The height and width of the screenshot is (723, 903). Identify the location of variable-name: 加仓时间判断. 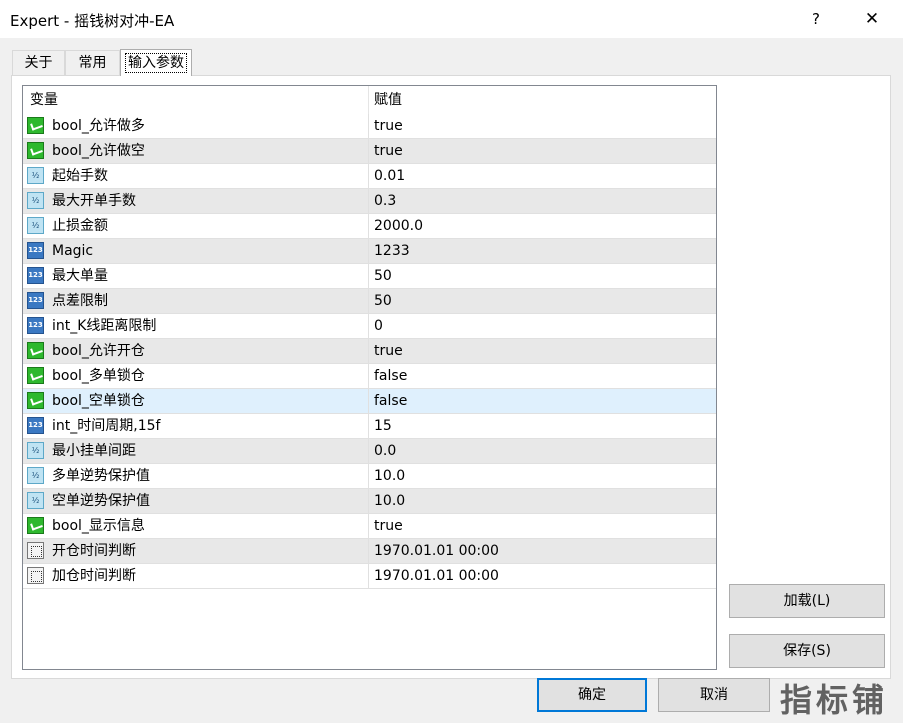
(94, 576).